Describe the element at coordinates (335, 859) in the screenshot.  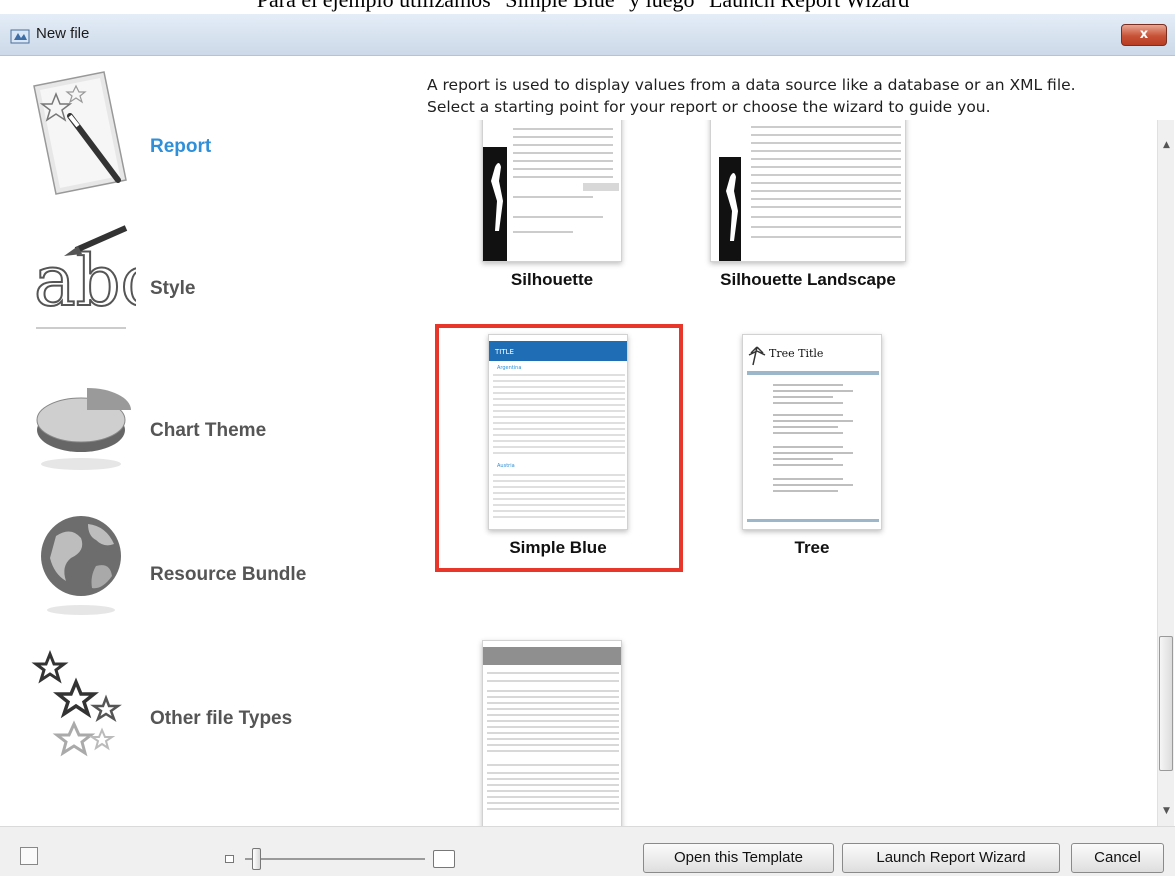
I see `zoom-slider-track` at that location.